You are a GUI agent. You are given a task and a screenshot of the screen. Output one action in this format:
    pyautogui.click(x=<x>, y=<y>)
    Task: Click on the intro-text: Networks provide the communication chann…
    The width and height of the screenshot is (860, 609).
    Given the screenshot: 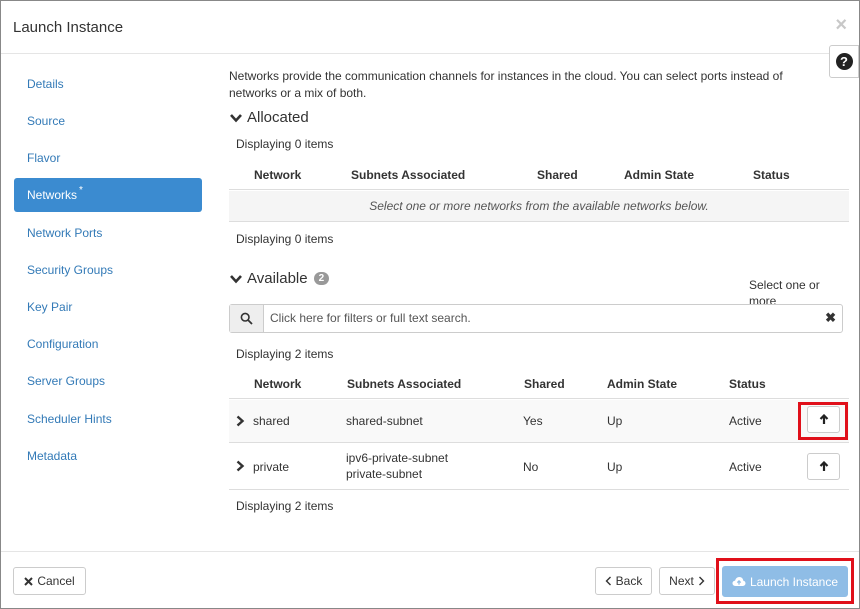 What is the action you would take?
    pyautogui.click(x=506, y=84)
    